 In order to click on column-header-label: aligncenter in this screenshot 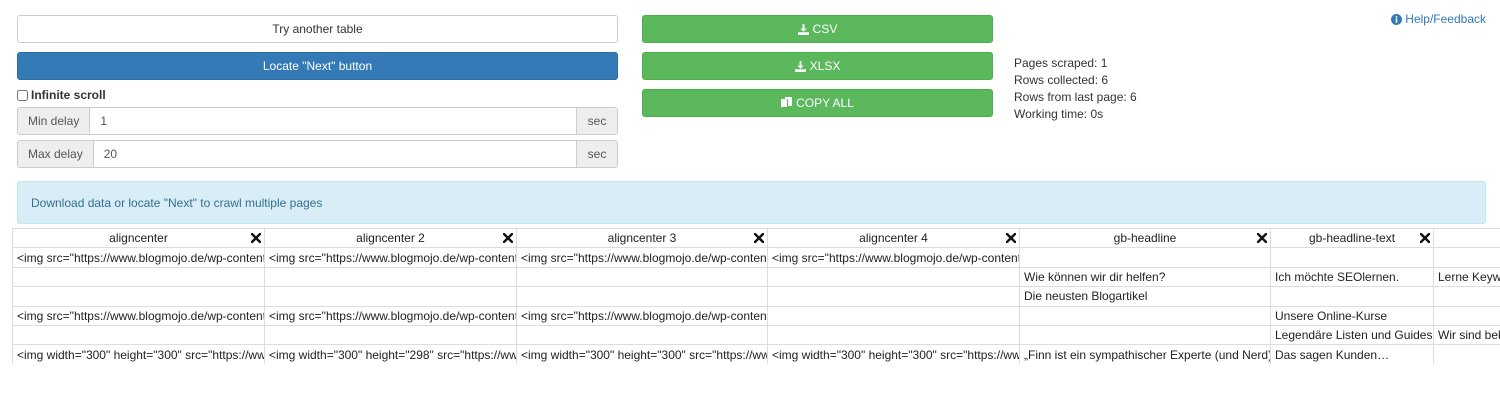, I will do `click(138, 238)`.